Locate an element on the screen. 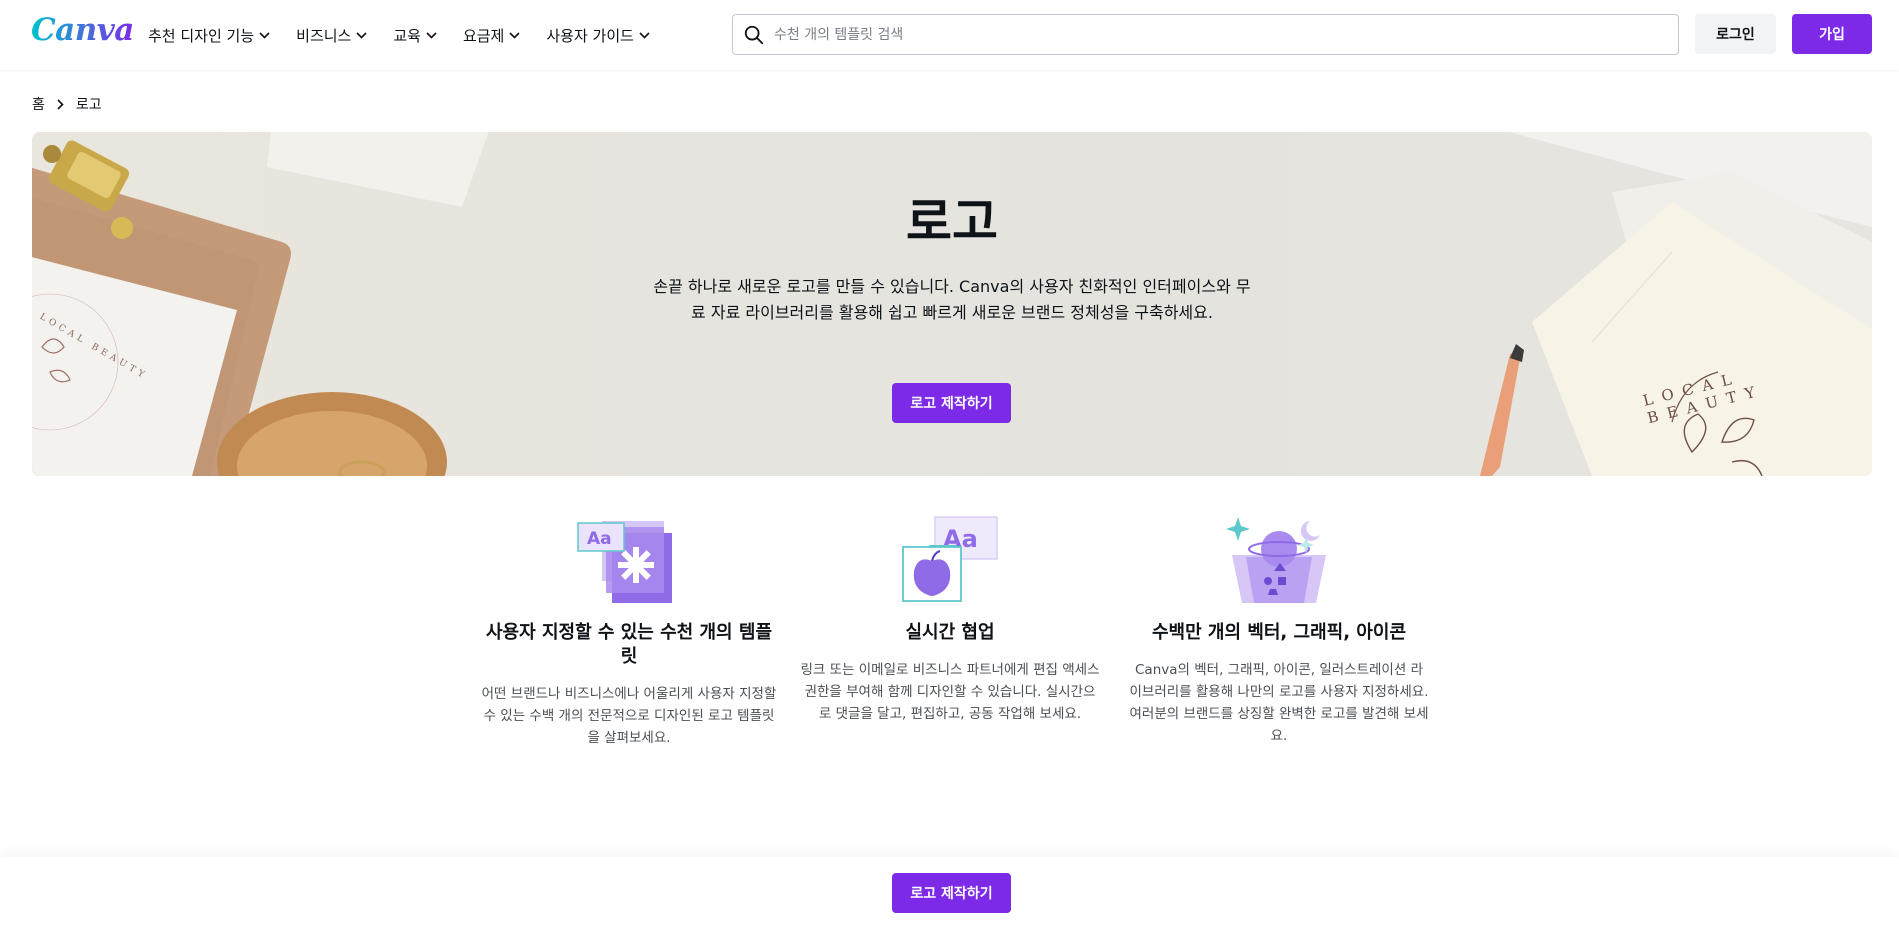  feature-title: 수백만 개의 벡터, 그래픽, 아이콘 is located at coordinates (1279, 632).